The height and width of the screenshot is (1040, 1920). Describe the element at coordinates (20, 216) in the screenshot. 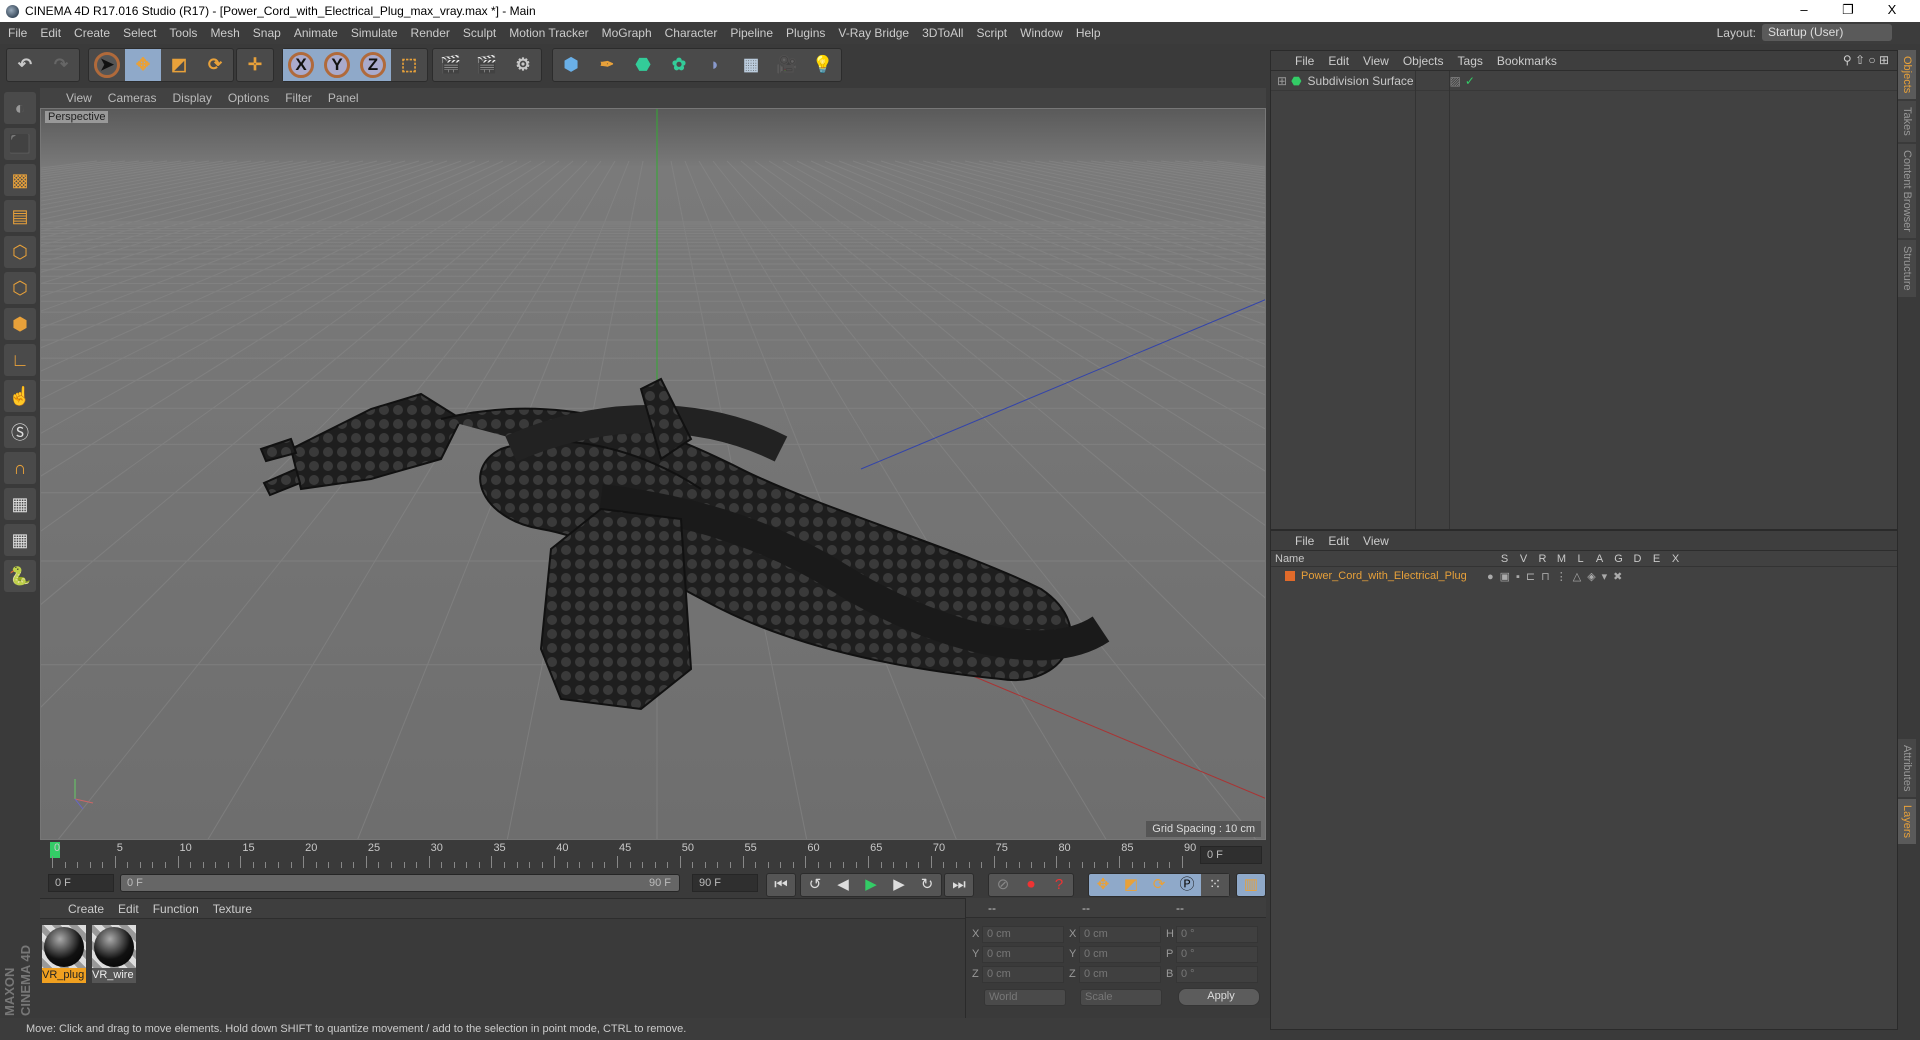

I see `workplane-icon: ▤` at that location.